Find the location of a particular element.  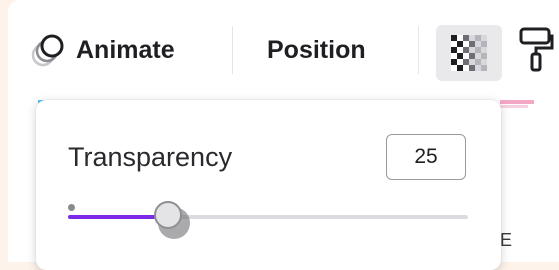

canvas-text-fragment: E is located at coordinates (506, 240).